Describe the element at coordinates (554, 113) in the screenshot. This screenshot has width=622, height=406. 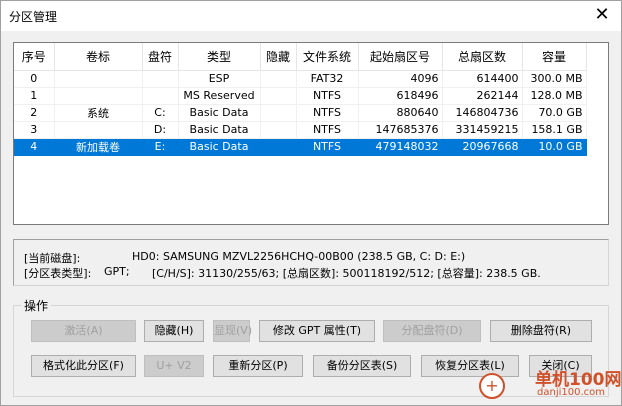
I see `cell-capacity: 70.0 GB` at that location.